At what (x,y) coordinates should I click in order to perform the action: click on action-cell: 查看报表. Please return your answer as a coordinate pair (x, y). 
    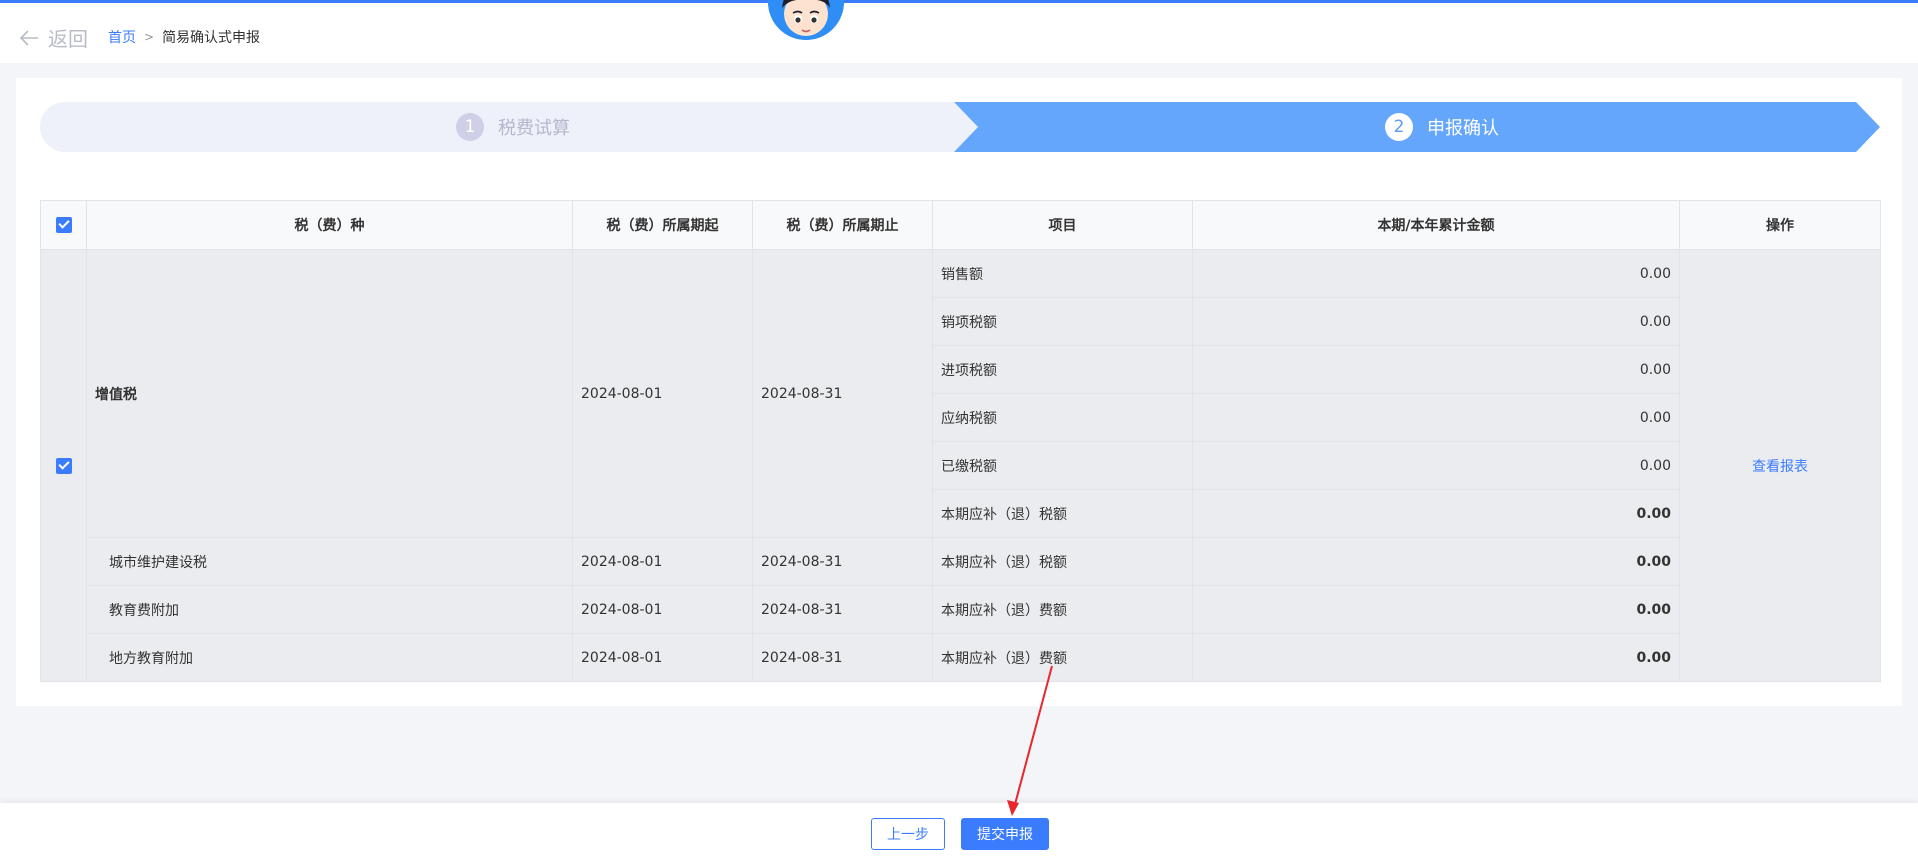
    Looking at the image, I should click on (1780, 465).